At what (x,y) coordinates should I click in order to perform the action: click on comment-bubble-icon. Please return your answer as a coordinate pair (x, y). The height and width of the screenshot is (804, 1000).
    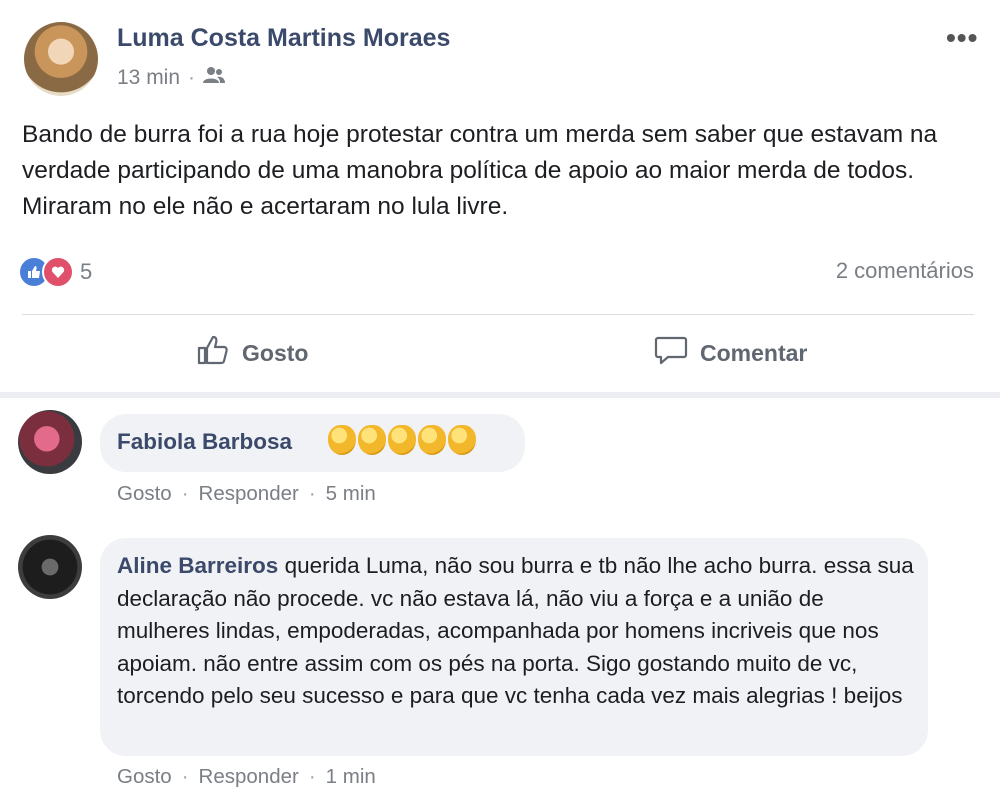
    Looking at the image, I should click on (671, 353).